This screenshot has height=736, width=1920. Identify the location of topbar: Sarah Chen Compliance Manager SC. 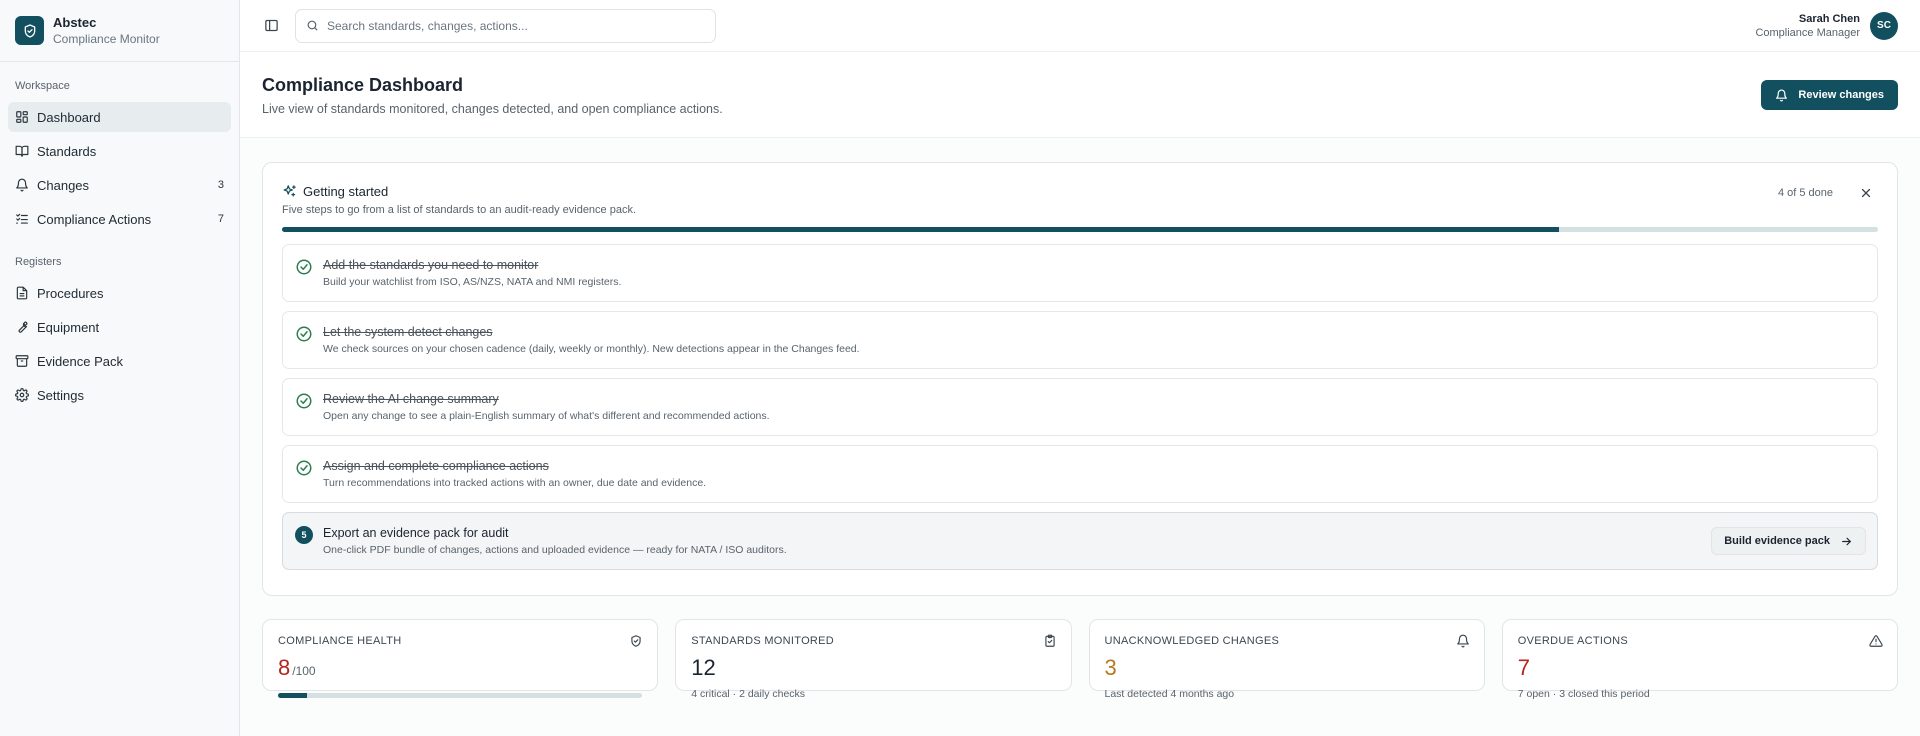
(1080, 26).